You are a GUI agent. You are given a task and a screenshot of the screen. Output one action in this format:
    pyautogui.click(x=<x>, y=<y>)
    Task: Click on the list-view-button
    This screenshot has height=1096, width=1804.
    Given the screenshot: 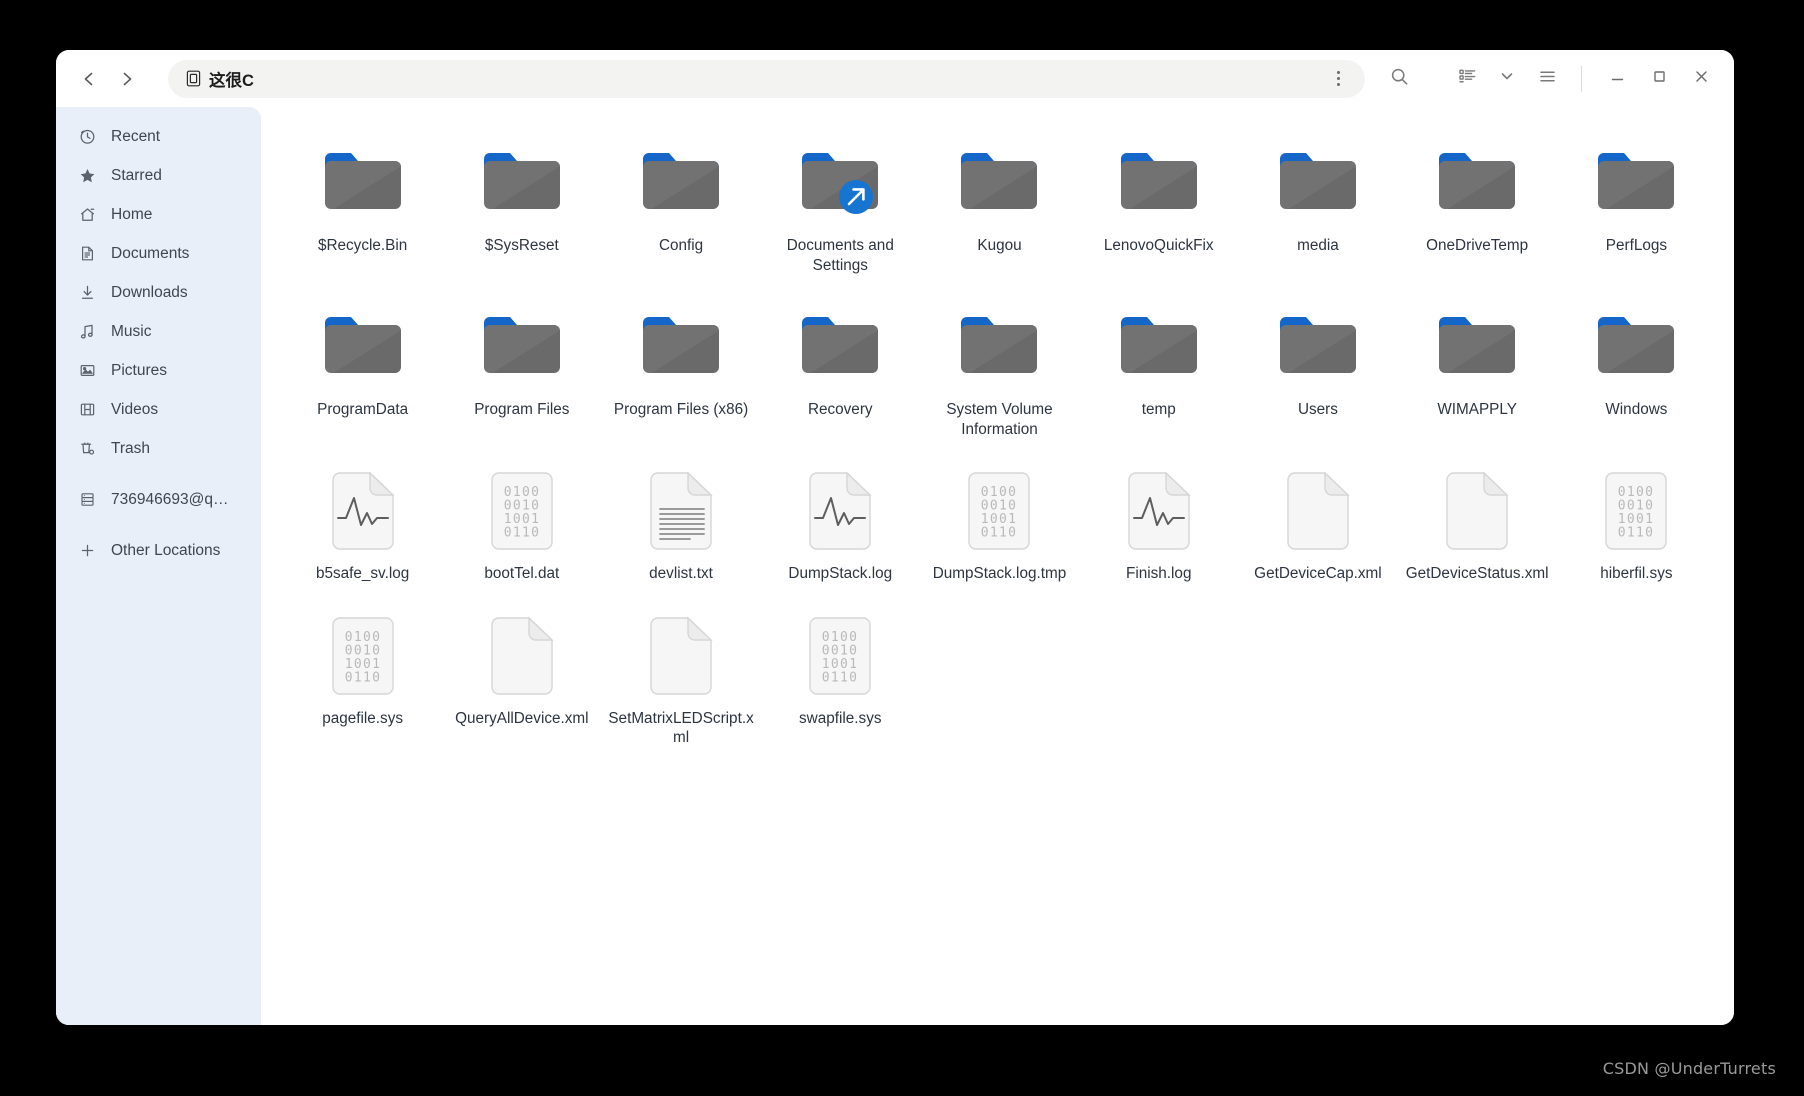 What is the action you would take?
    pyautogui.click(x=1467, y=79)
    